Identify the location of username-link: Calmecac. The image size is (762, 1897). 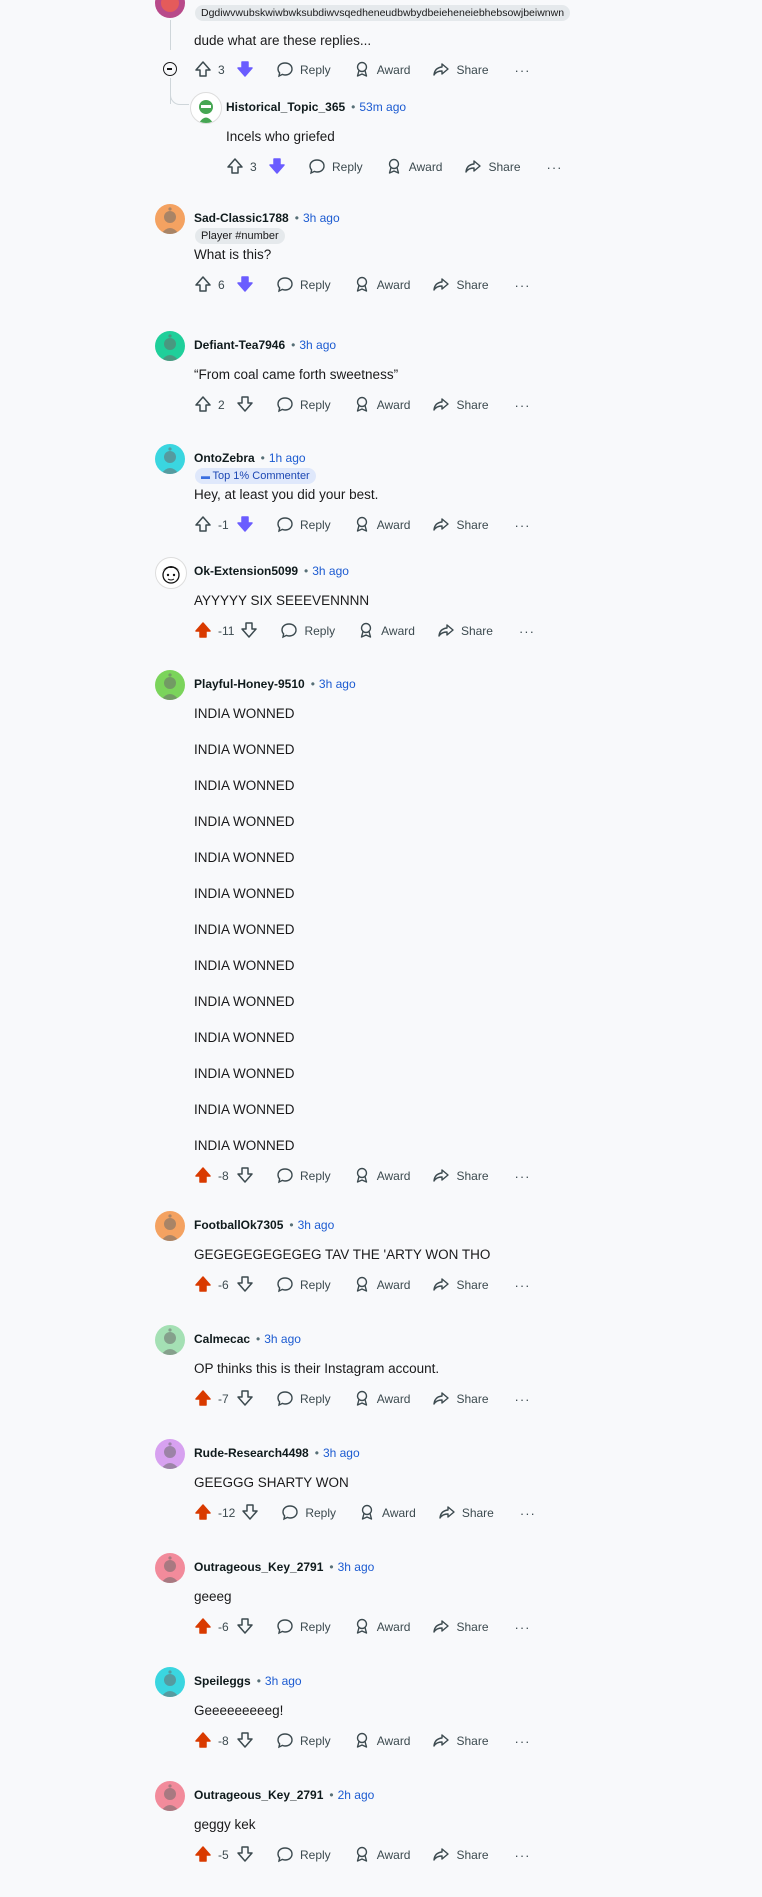
(222, 1339).